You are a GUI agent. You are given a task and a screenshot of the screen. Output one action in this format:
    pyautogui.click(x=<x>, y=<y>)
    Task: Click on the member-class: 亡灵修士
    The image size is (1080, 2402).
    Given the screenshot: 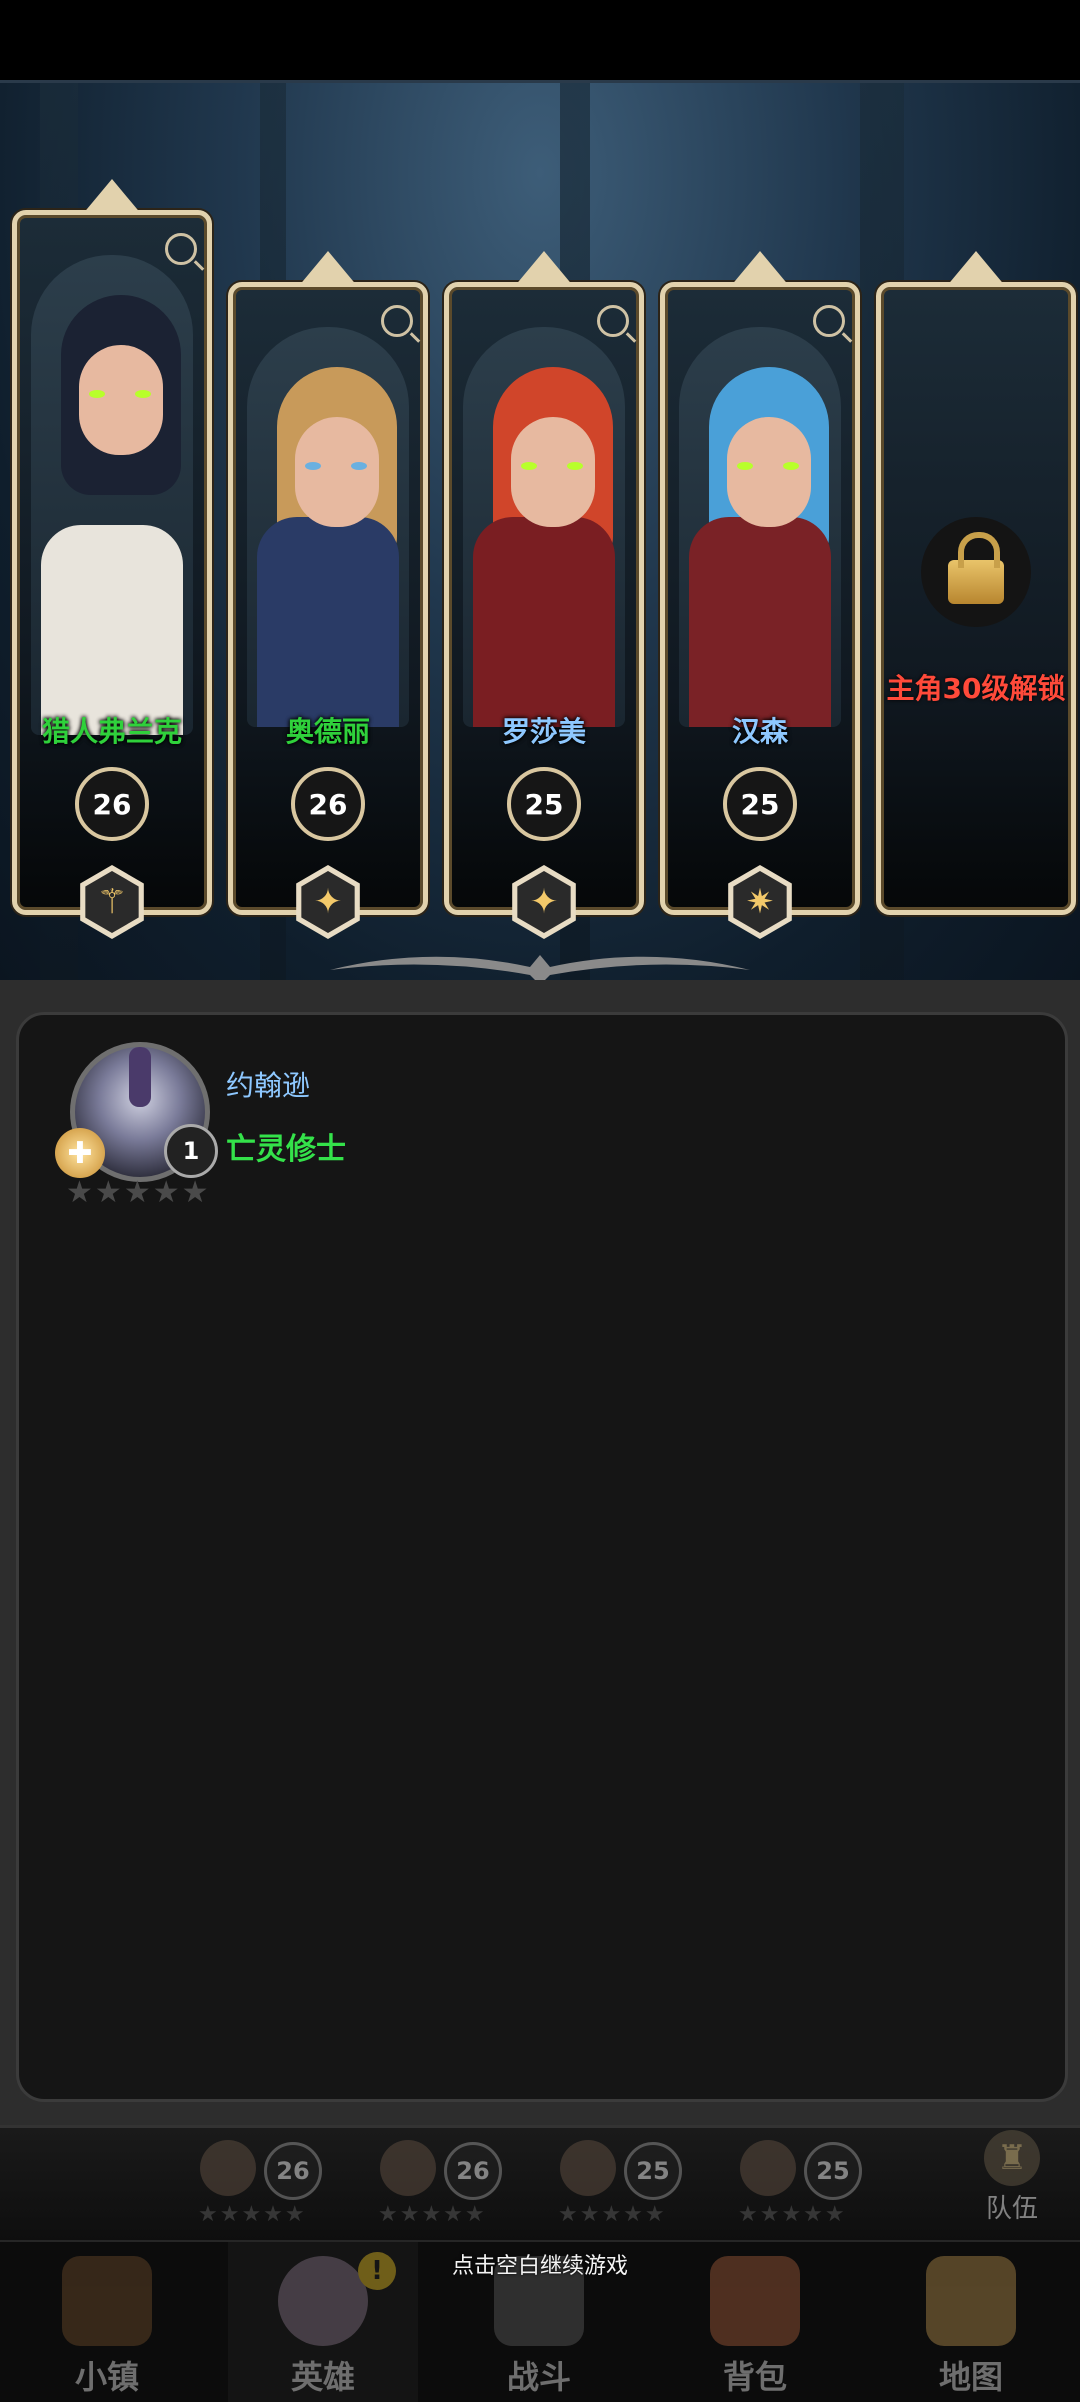 What is the action you would take?
    pyautogui.click(x=286, y=1149)
    